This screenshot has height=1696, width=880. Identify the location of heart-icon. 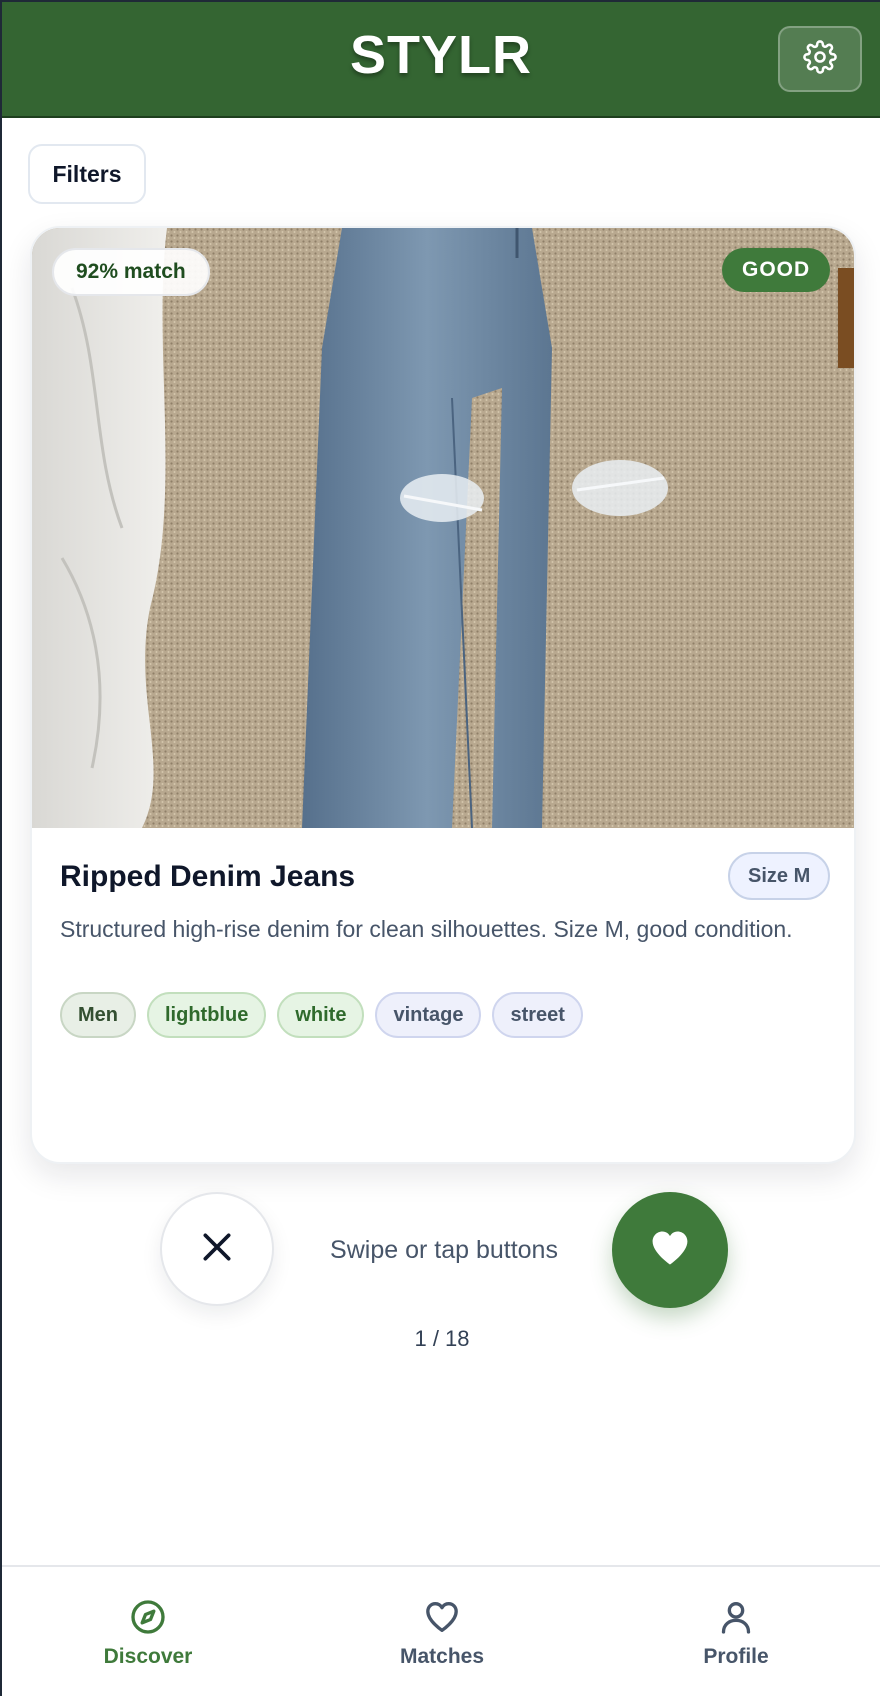
(670, 1250).